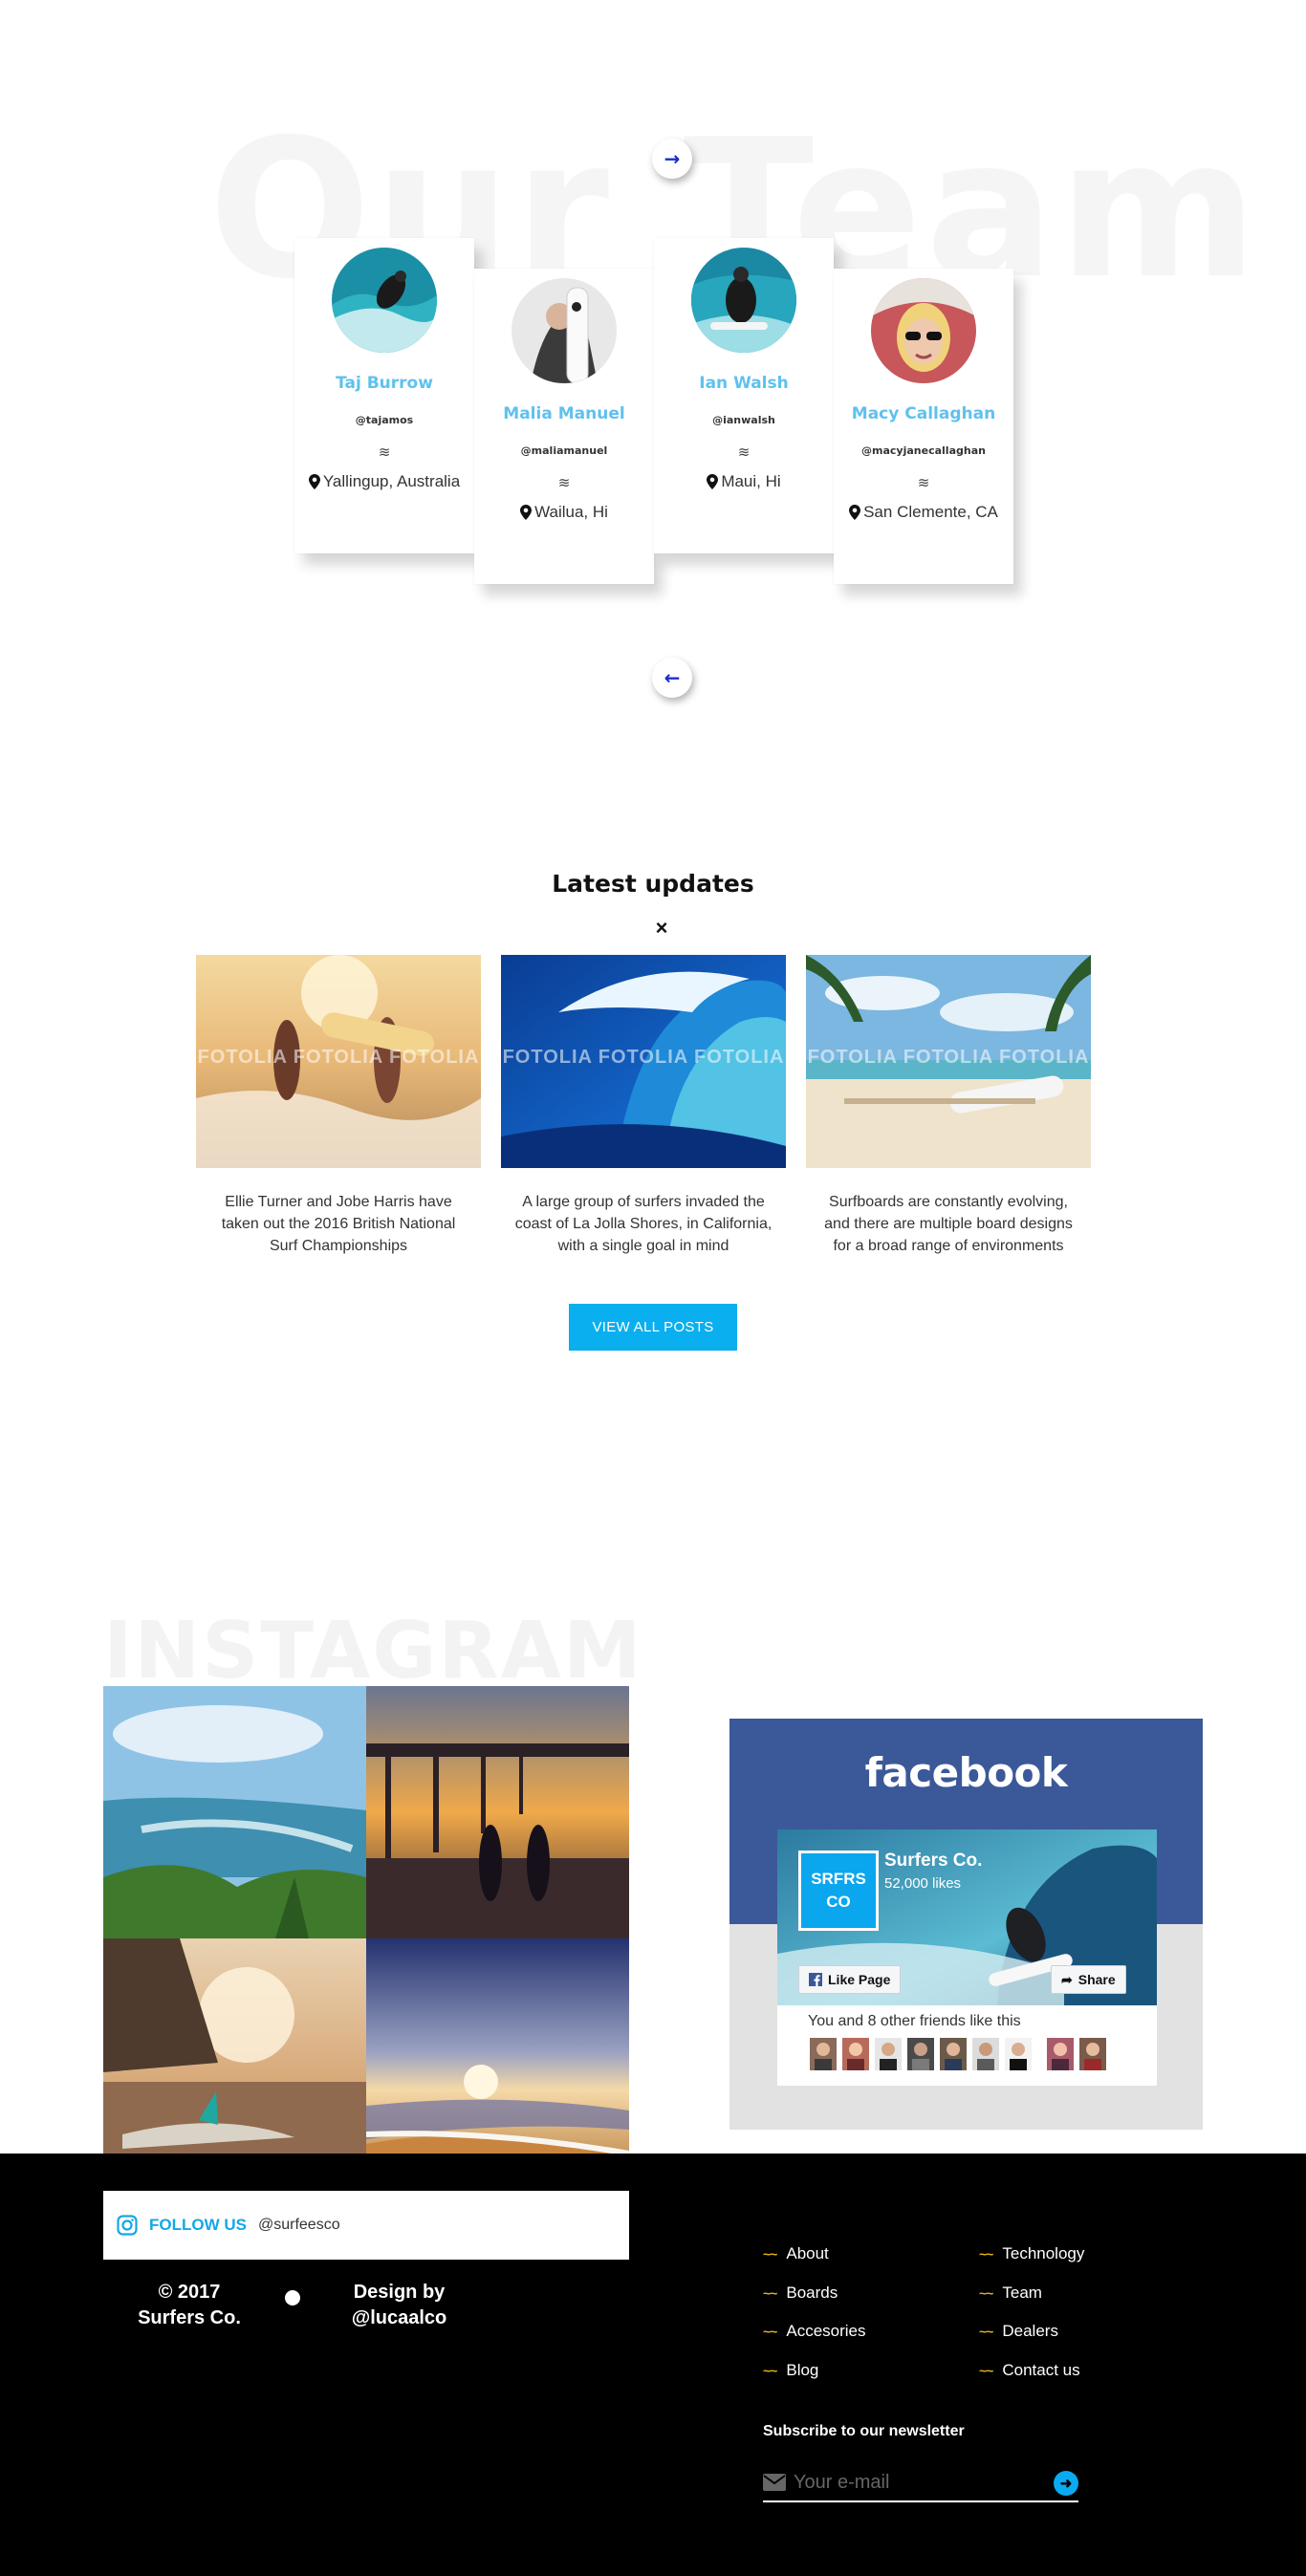 This screenshot has width=1306, height=2576. Describe the element at coordinates (859, 1979) in the screenshot. I see `like-page-label: Like Page` at that location.